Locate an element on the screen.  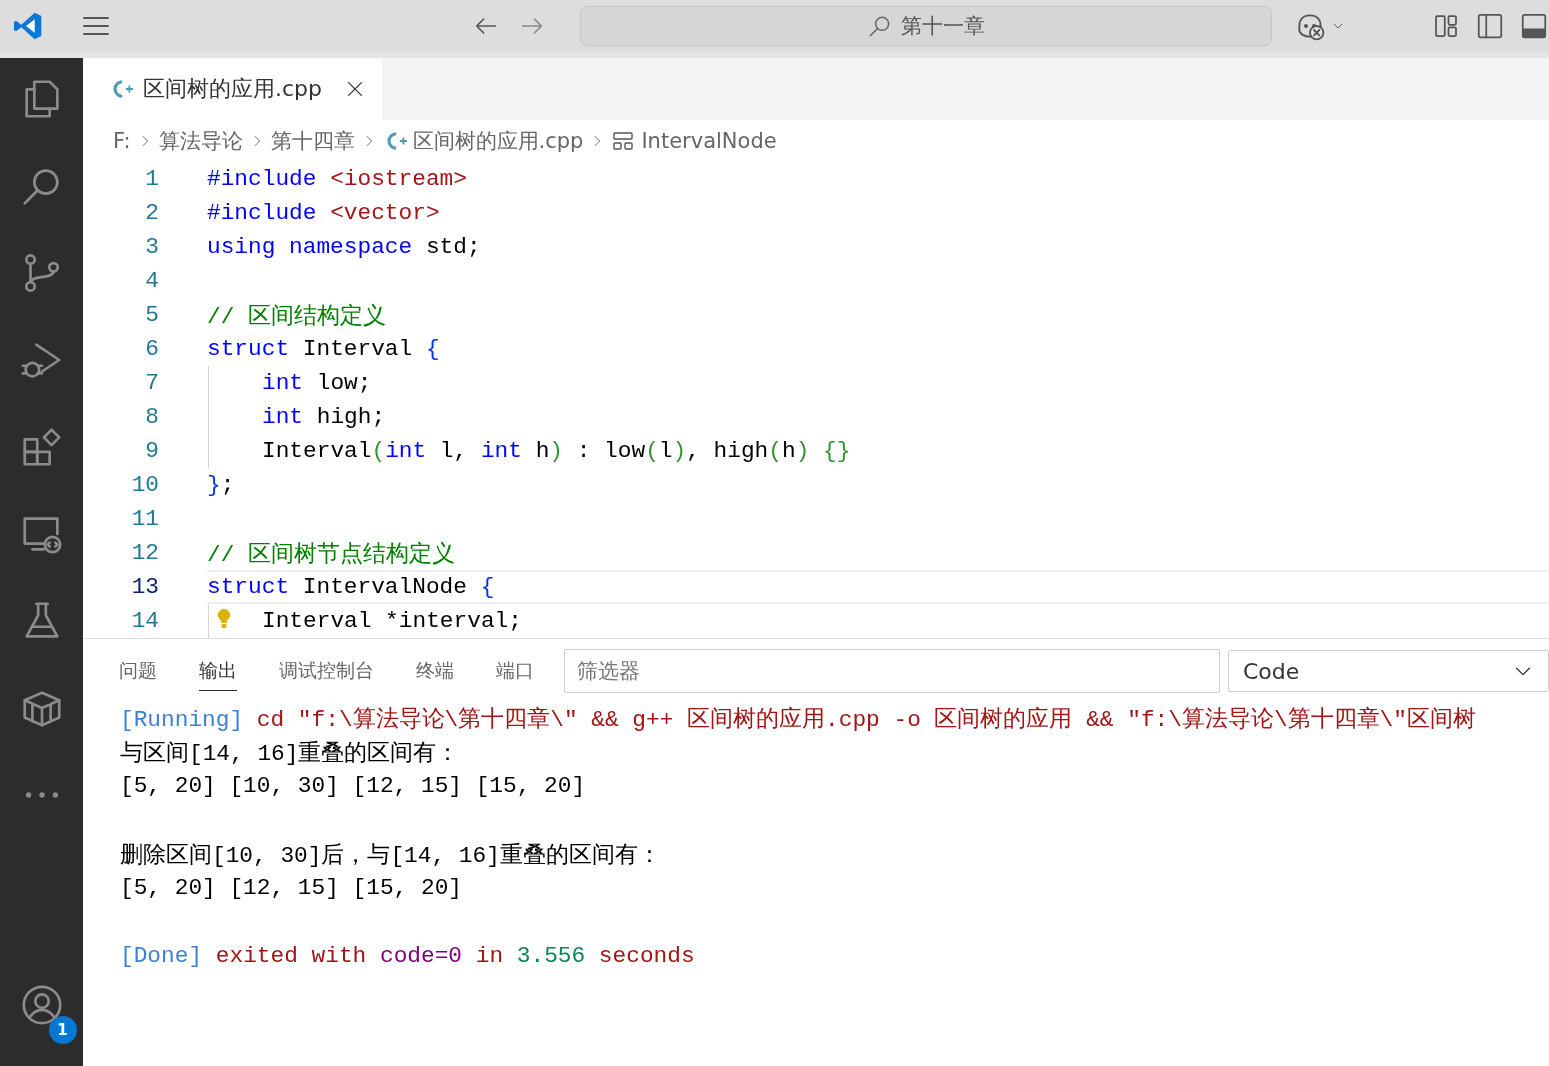
code-line: Interval(int l, int h) : low(l), high(h) {} is located at coordinates (556, 451).